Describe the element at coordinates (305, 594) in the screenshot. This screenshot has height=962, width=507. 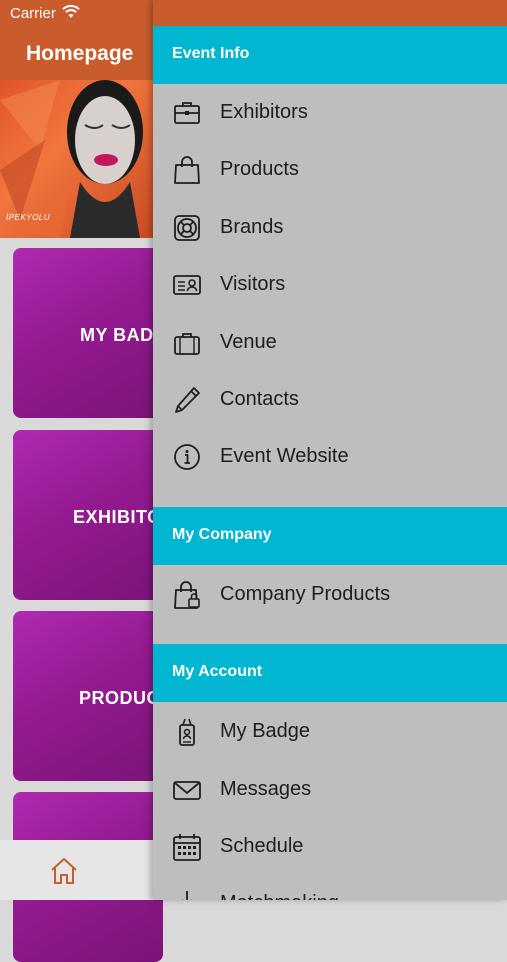
I see `menu-label: Company Products` at that location.